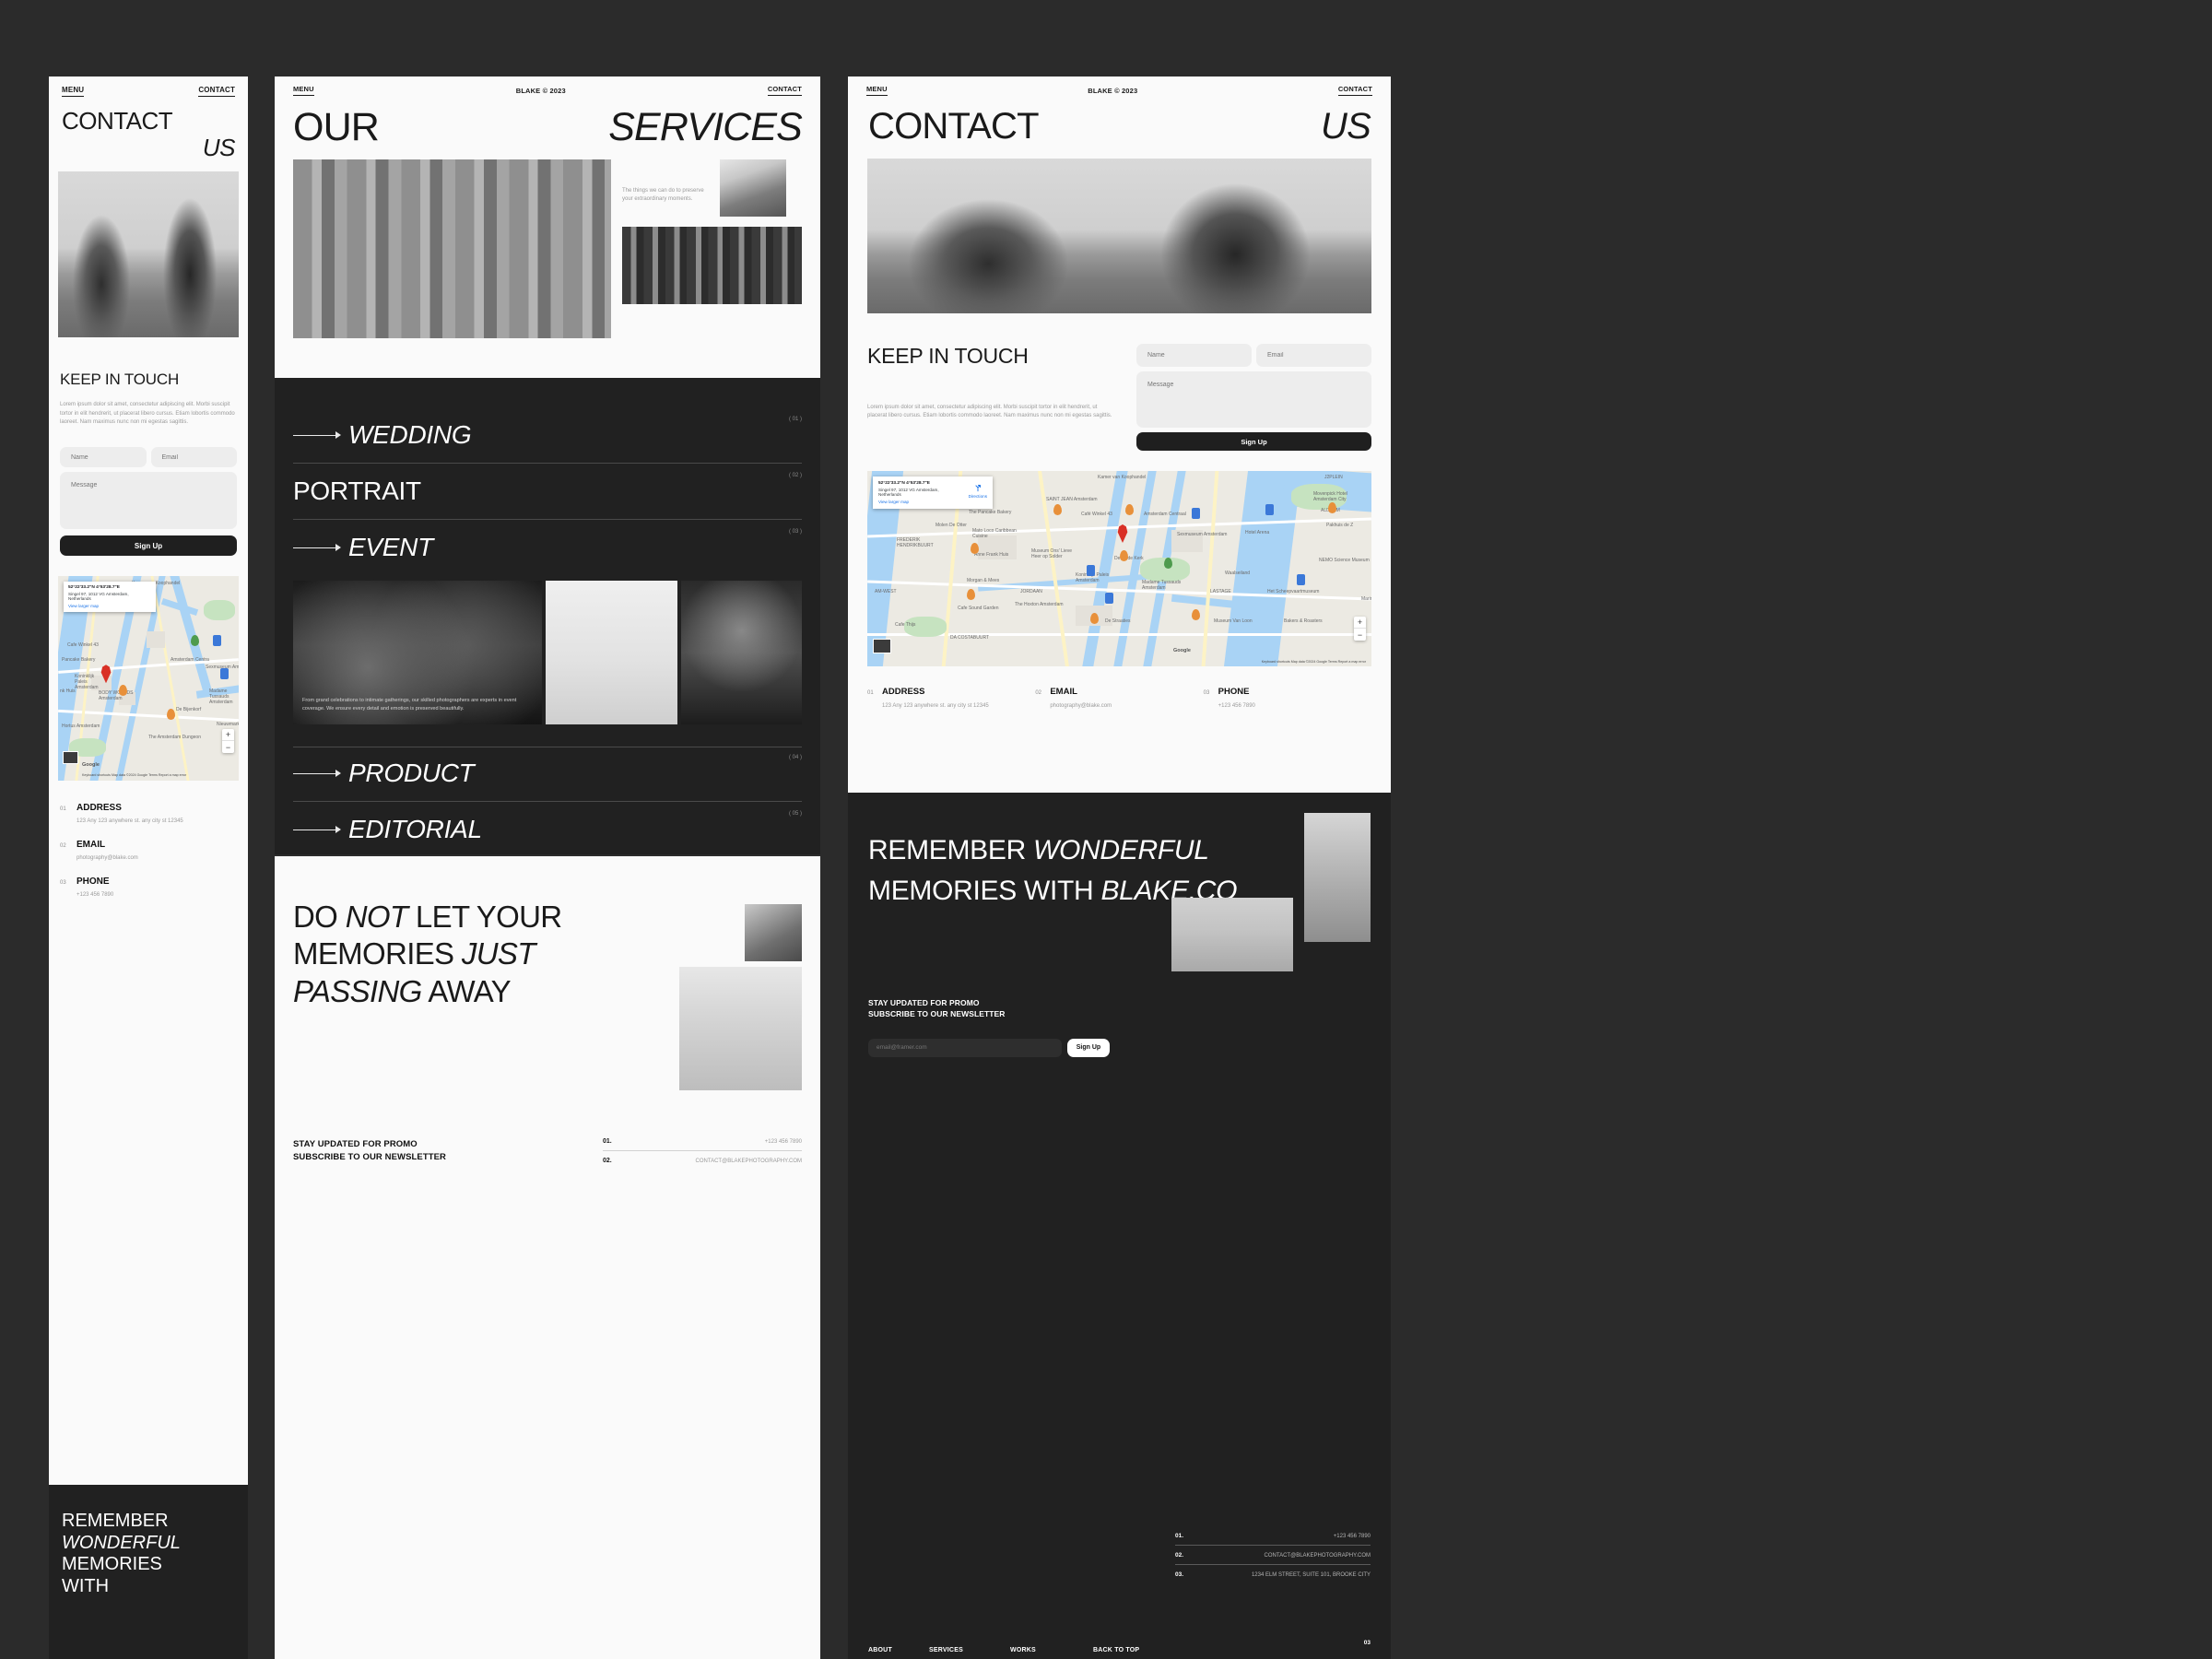  What do you see at coordinates (1162, 585) in the screenshot?
I see `map-label: Madame Tussauds Amsterdam` at bounding box center [1162, 585].